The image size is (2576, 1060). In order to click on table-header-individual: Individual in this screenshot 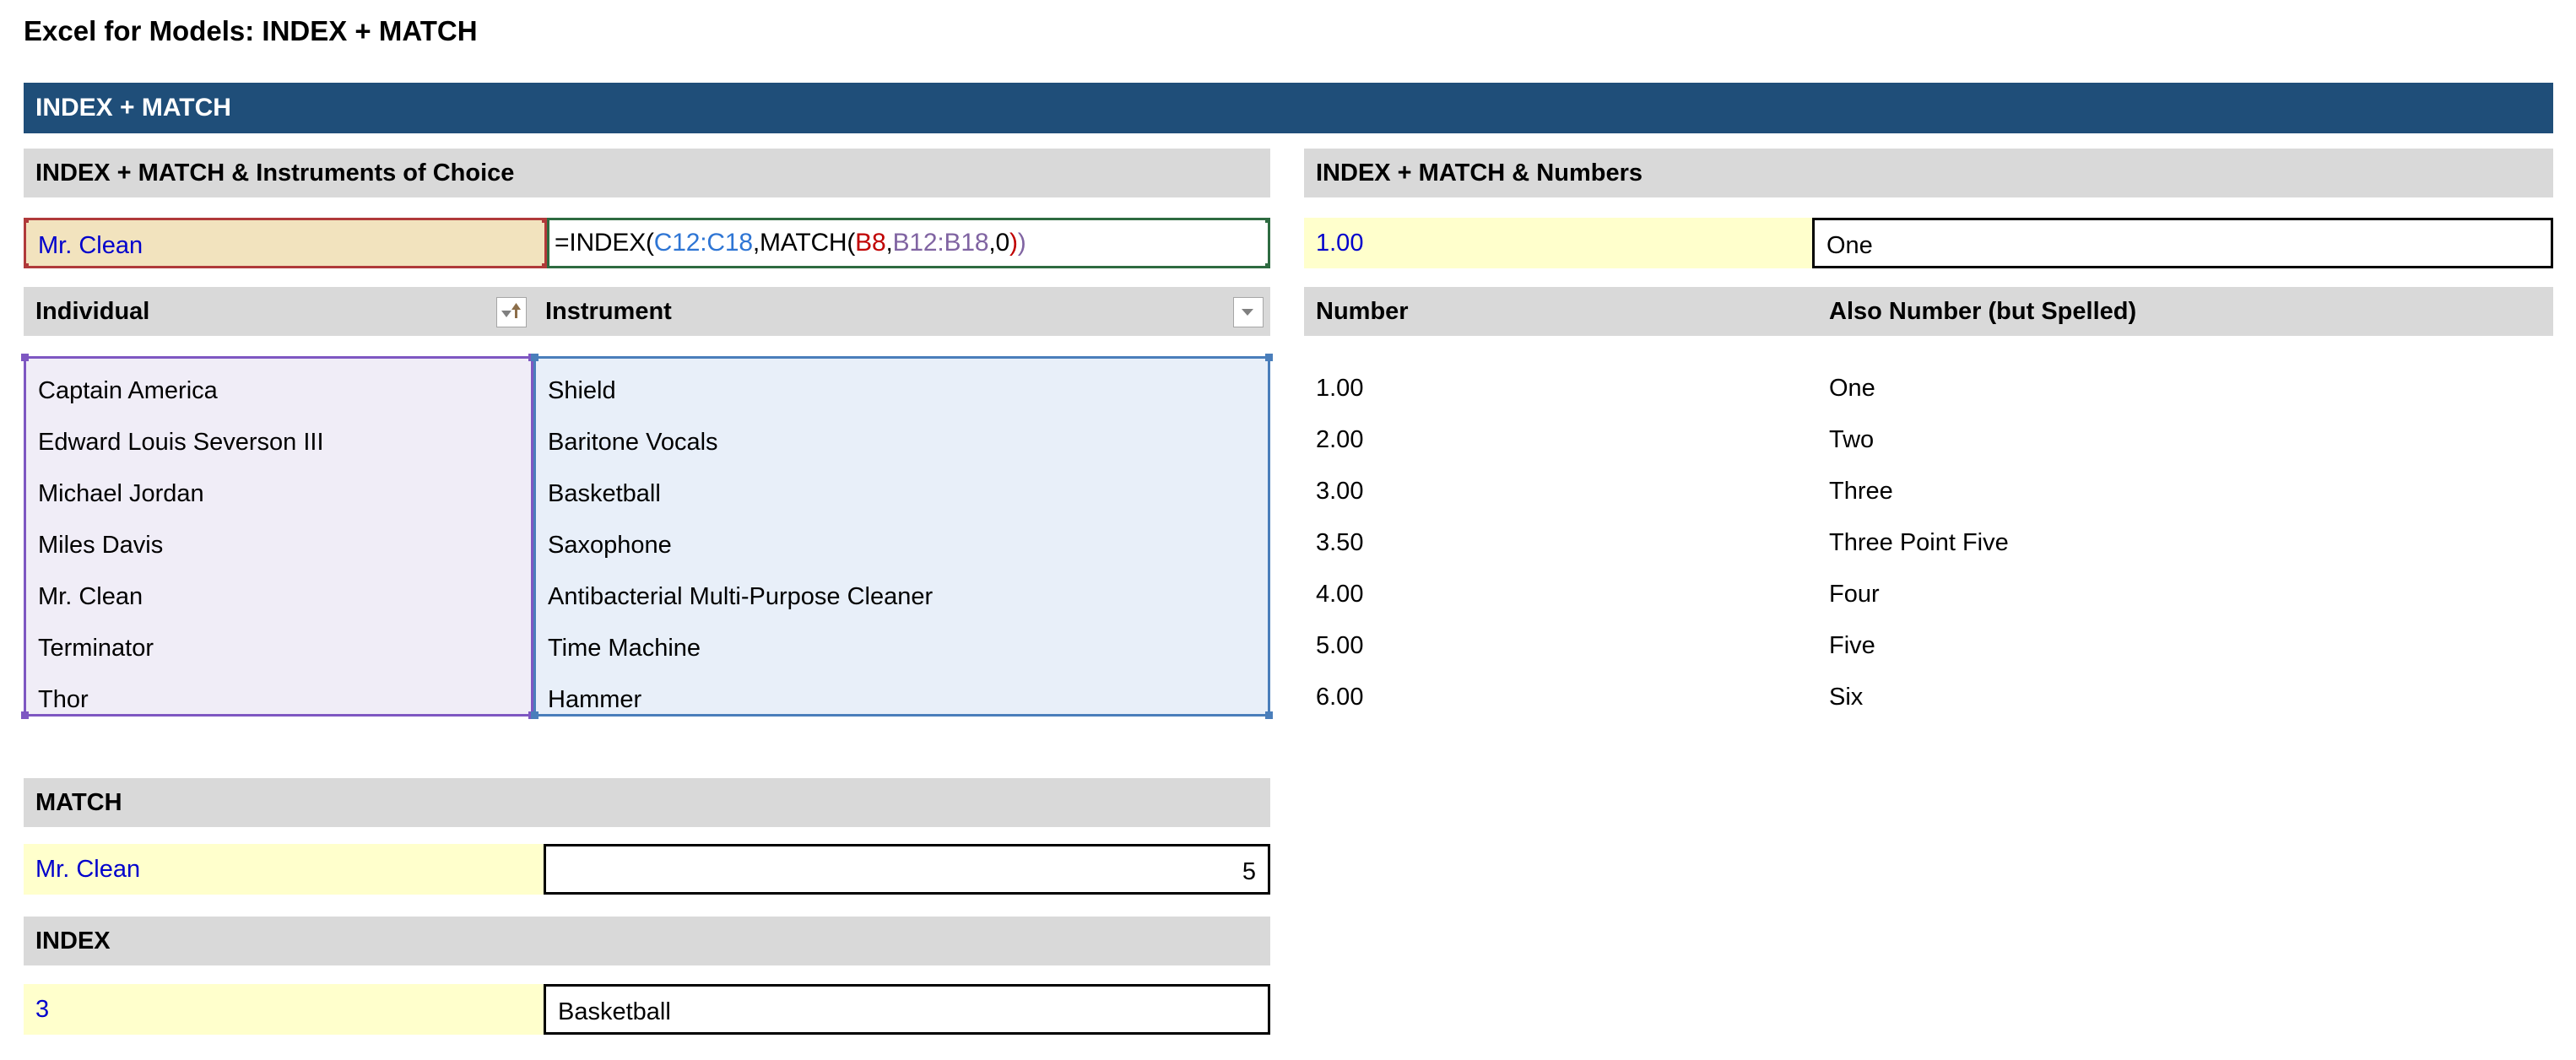, I will do `click(278, 311)`.